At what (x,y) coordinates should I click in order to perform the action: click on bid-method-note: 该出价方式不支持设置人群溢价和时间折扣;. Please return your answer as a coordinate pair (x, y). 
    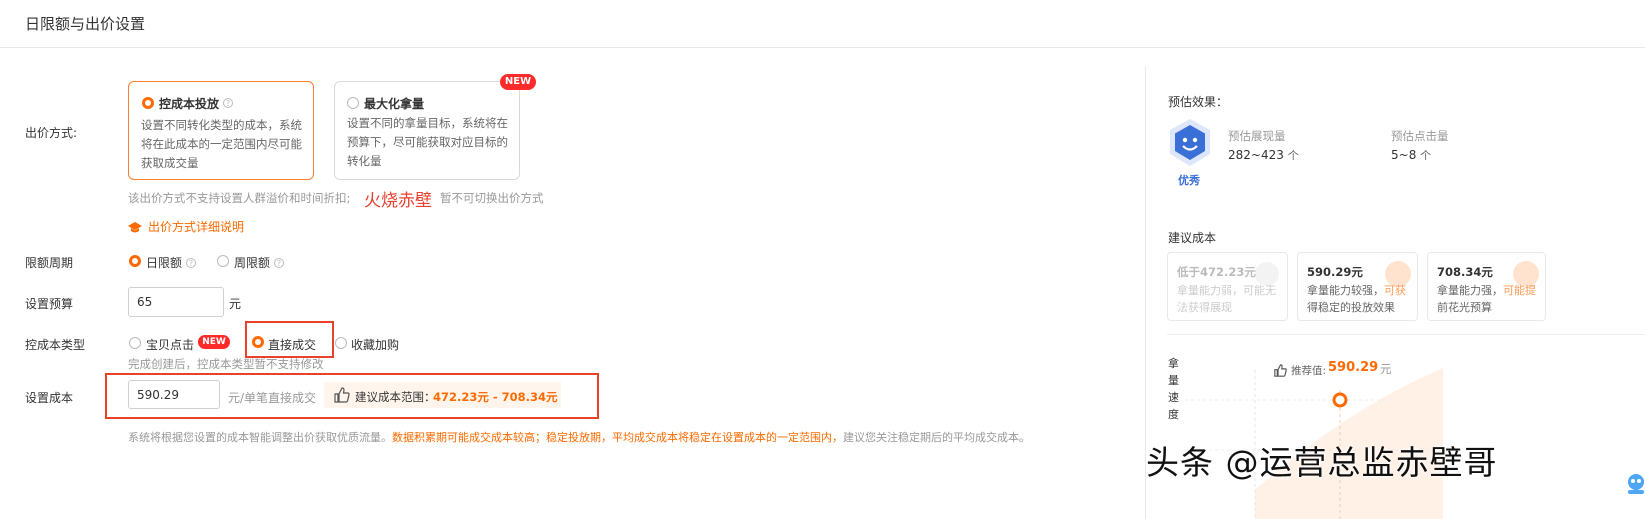
    Looking at the image, I should click on (239, 198).